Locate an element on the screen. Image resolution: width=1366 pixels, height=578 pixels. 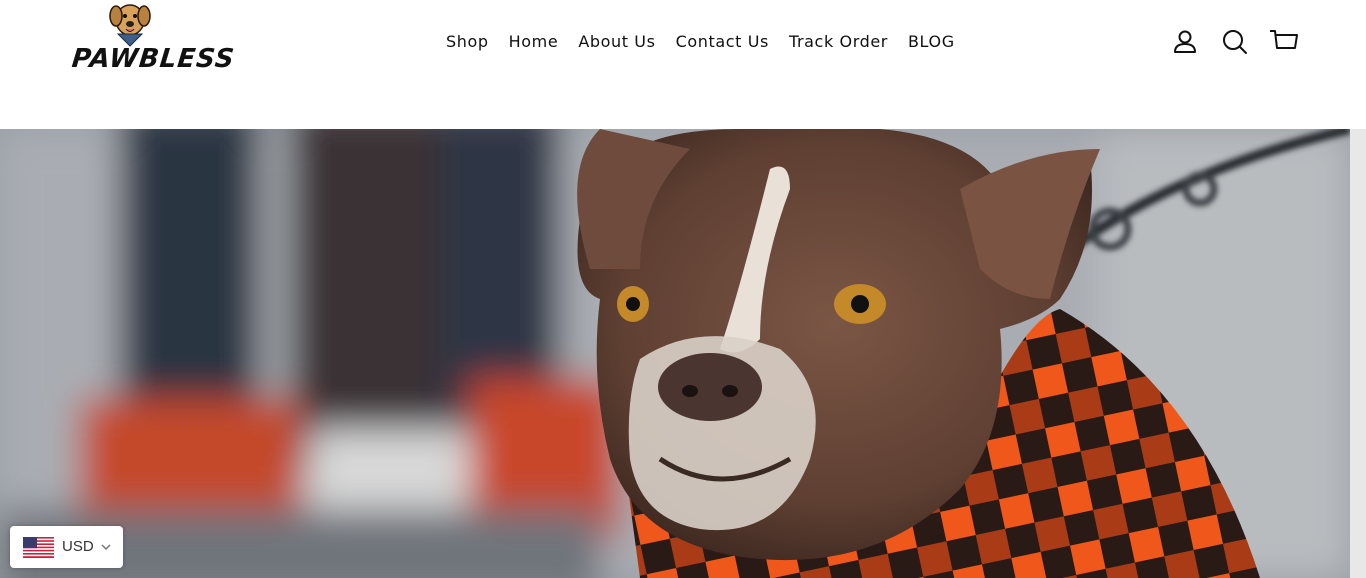
logo-wordmark: PAWBLESS is located at coordinates (153, 59).